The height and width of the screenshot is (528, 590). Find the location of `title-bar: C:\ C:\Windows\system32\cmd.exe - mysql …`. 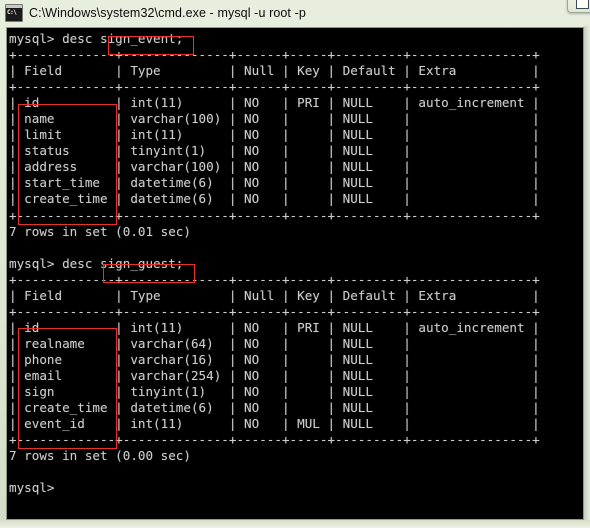

title-bar: C:\ C:\Windows\system32\cmd.exe - mysql … is located at coordinates (295, 13).